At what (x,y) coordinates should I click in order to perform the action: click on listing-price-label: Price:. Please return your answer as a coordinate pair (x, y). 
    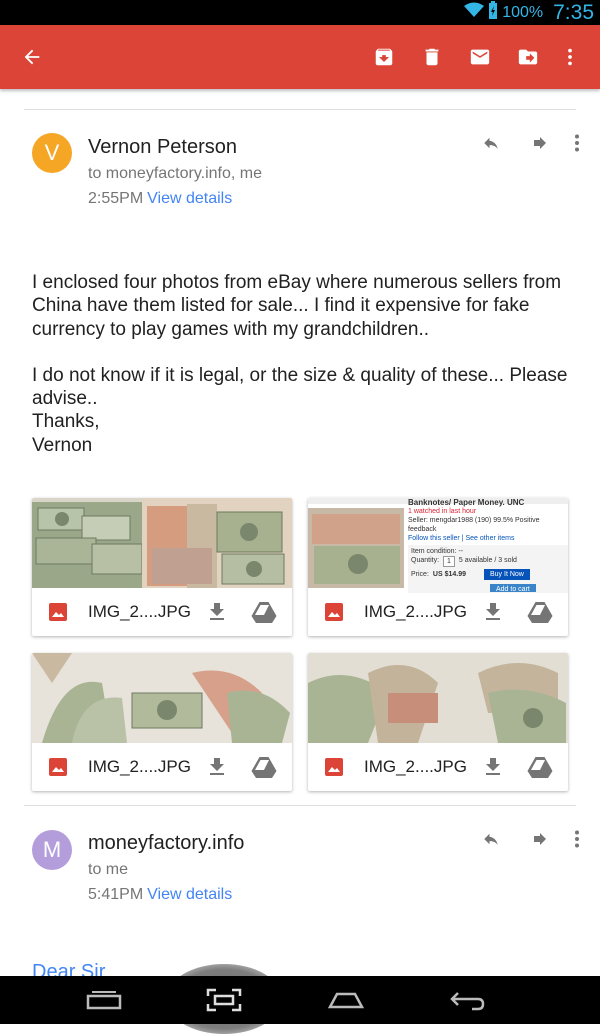
    Looking at the image, I should click on (420, 574).